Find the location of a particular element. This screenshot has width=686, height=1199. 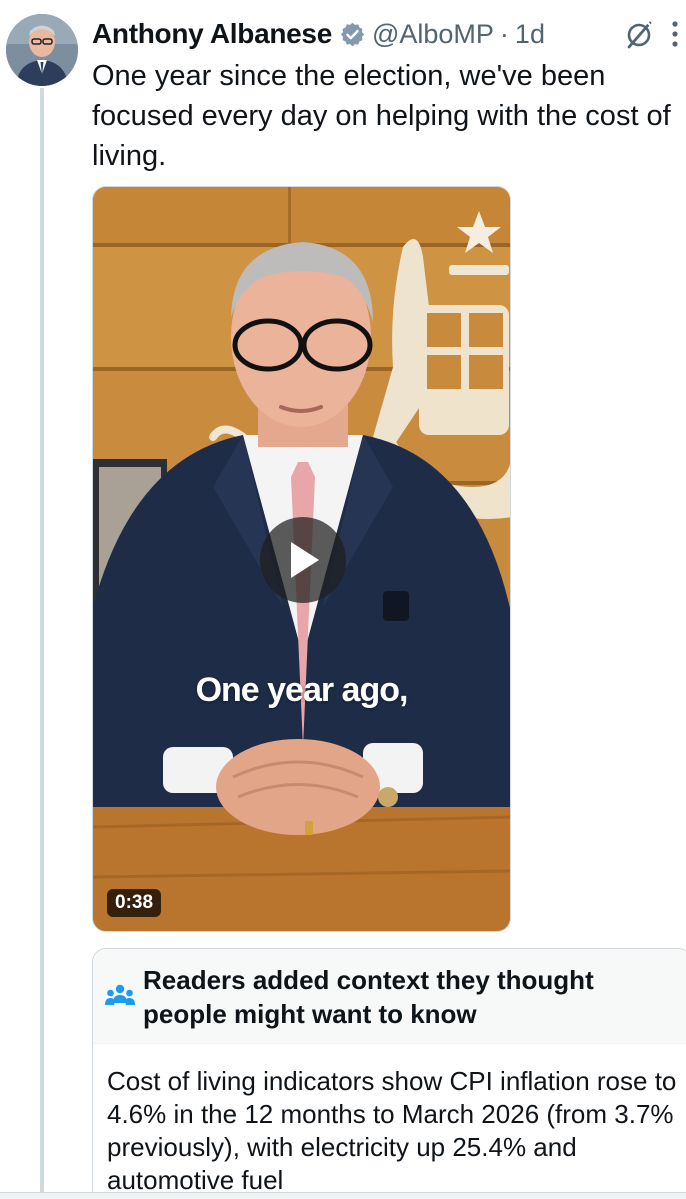

play-icon is located at coordinates (305, 560).